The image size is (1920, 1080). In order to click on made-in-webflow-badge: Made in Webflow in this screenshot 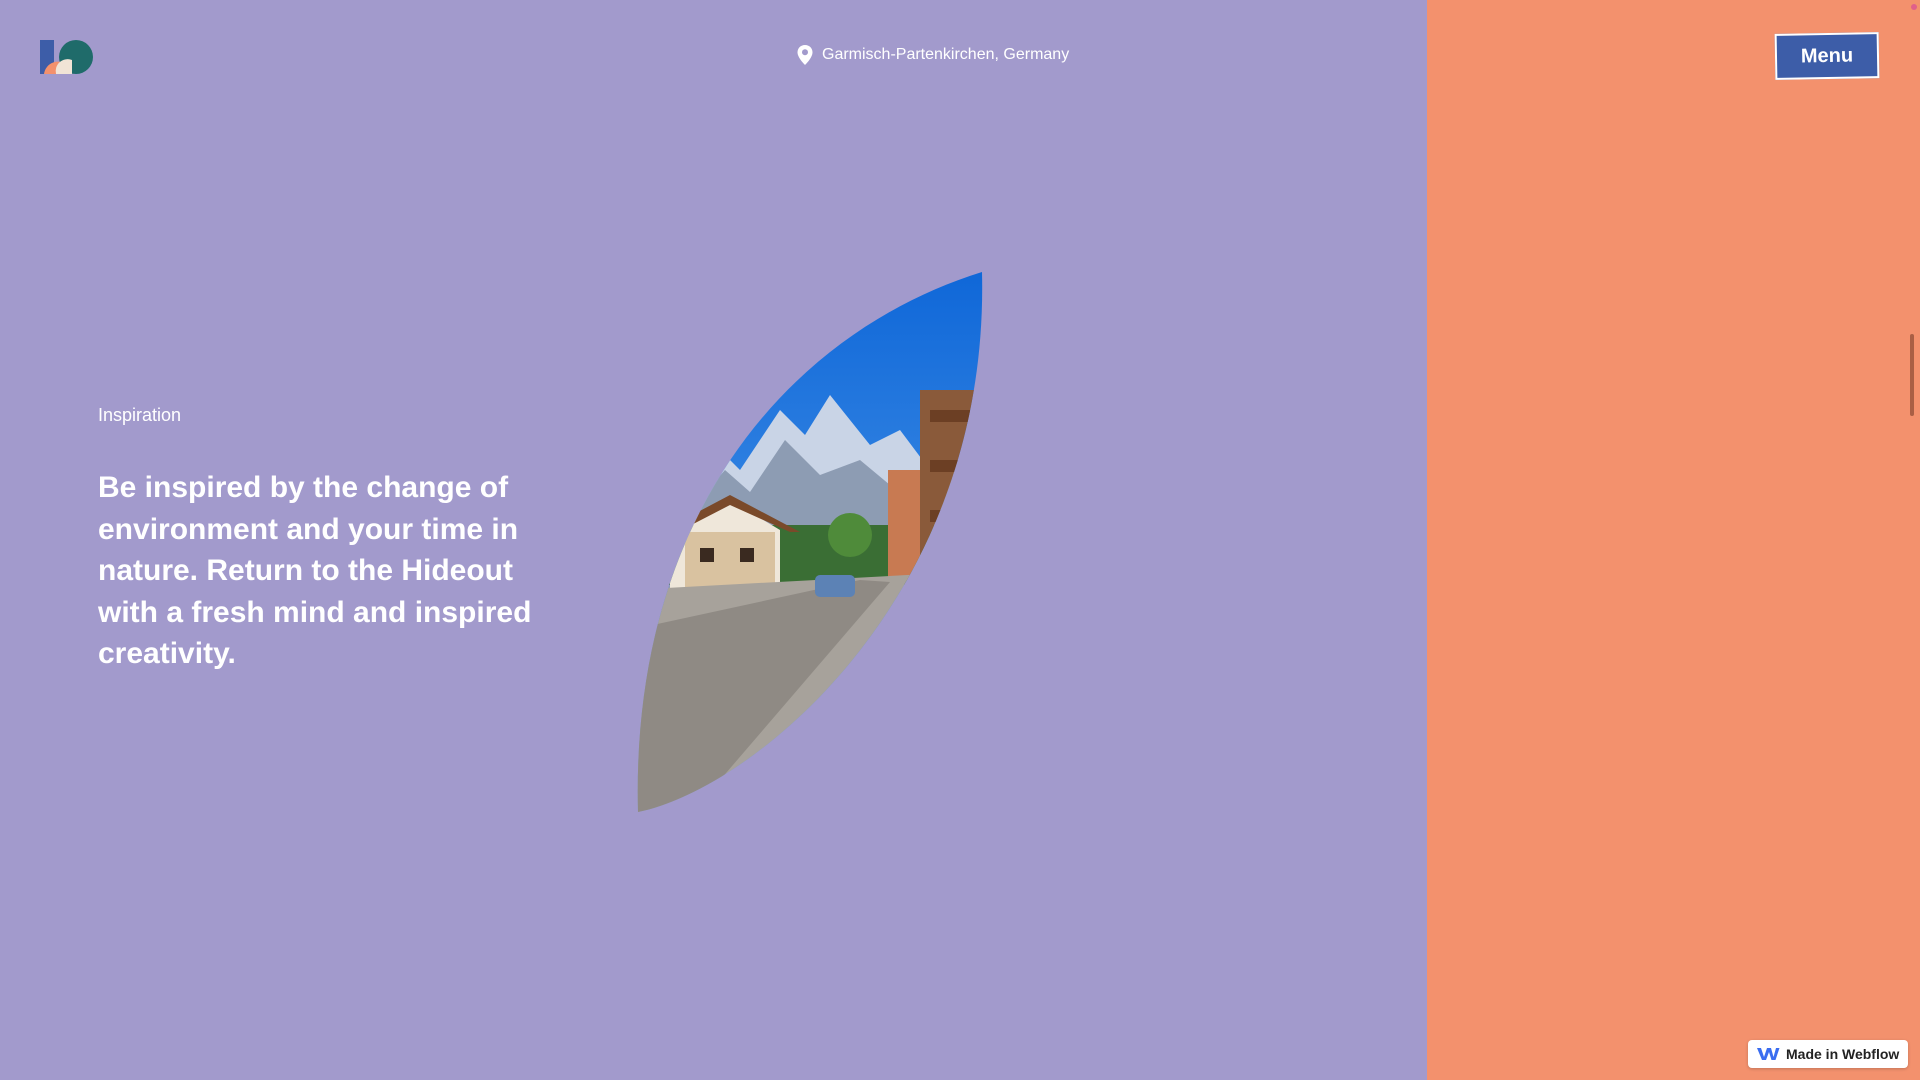, I will do `click(1828, 1054)`.